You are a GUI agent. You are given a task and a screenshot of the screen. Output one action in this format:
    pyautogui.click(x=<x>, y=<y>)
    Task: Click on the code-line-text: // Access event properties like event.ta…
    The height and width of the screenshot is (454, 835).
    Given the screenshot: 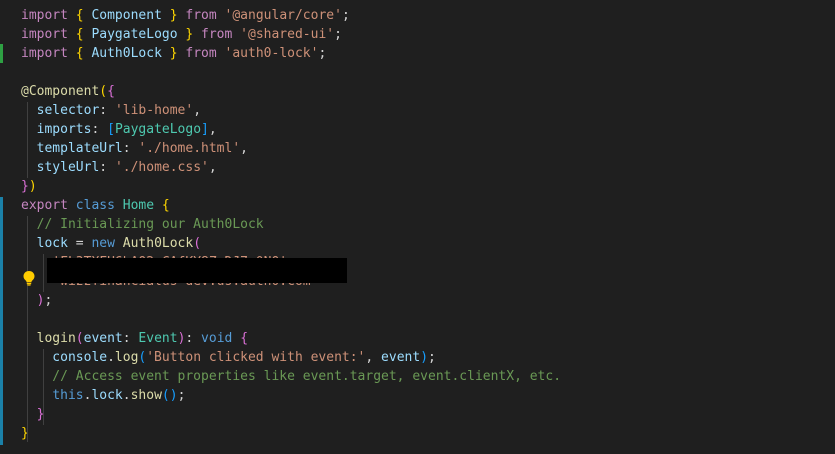 What is the action you would take?
    pyautogui.click(x=291, y=376)
    